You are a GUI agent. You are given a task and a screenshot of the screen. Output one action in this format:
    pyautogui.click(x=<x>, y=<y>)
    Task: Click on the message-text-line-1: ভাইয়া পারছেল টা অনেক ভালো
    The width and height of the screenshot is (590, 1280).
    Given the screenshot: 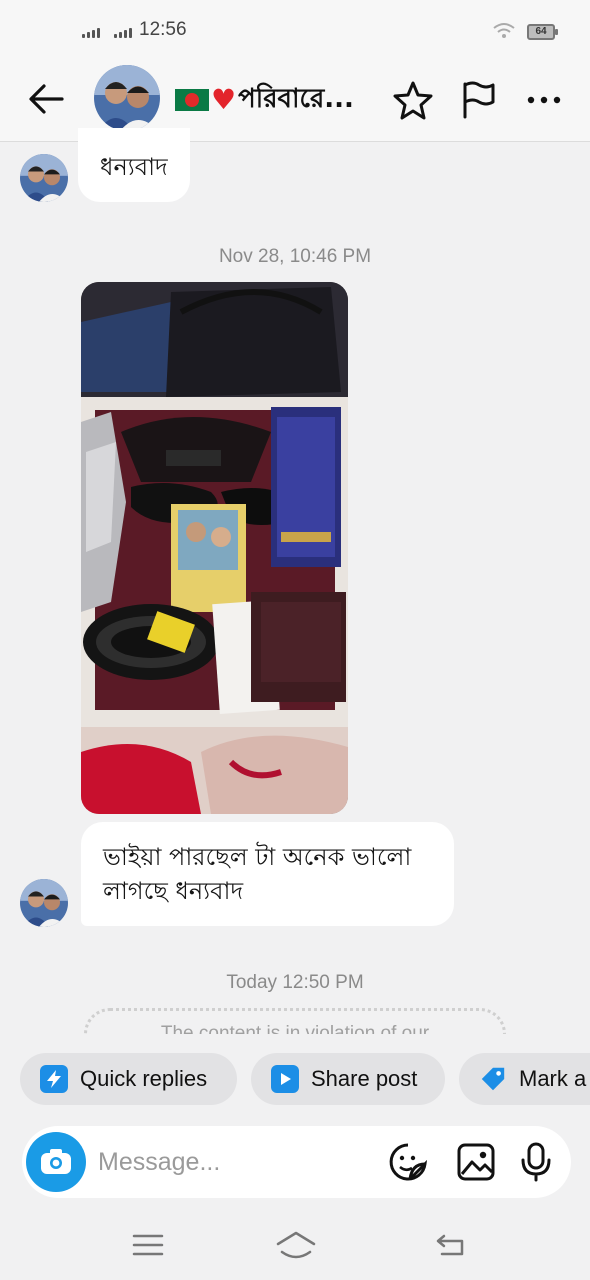 What is the action you would take?
    pyautogui.click(x=257, y=857)
    